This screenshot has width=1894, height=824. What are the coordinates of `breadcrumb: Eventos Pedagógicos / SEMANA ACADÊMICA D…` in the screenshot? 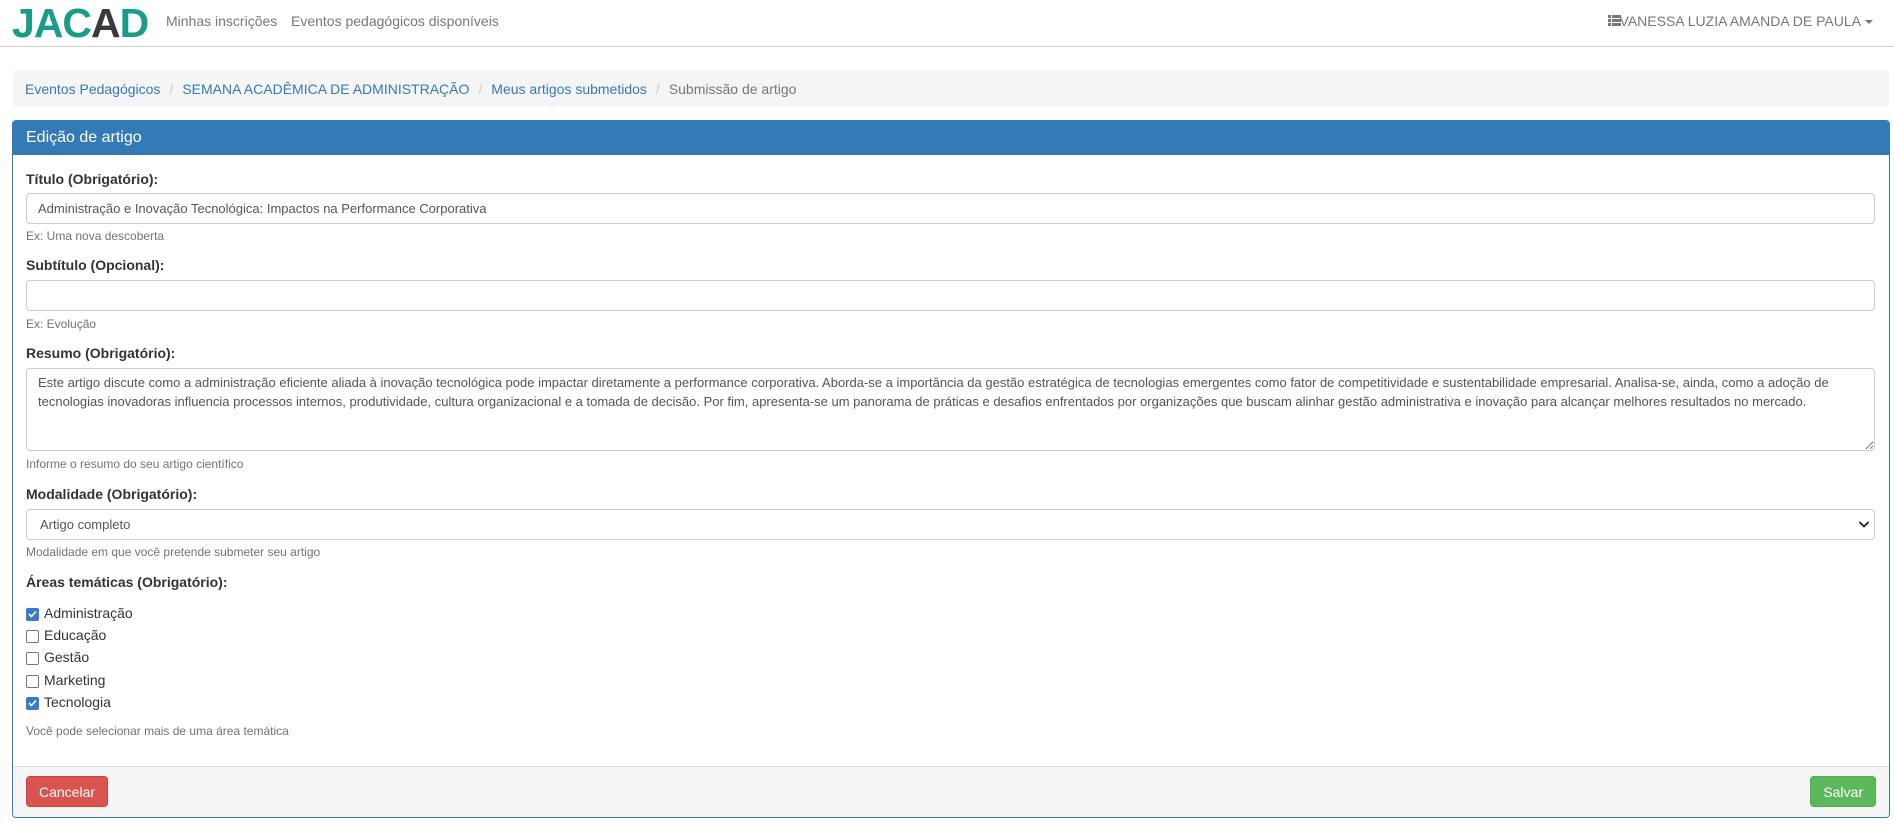 It's located at (951, 88).